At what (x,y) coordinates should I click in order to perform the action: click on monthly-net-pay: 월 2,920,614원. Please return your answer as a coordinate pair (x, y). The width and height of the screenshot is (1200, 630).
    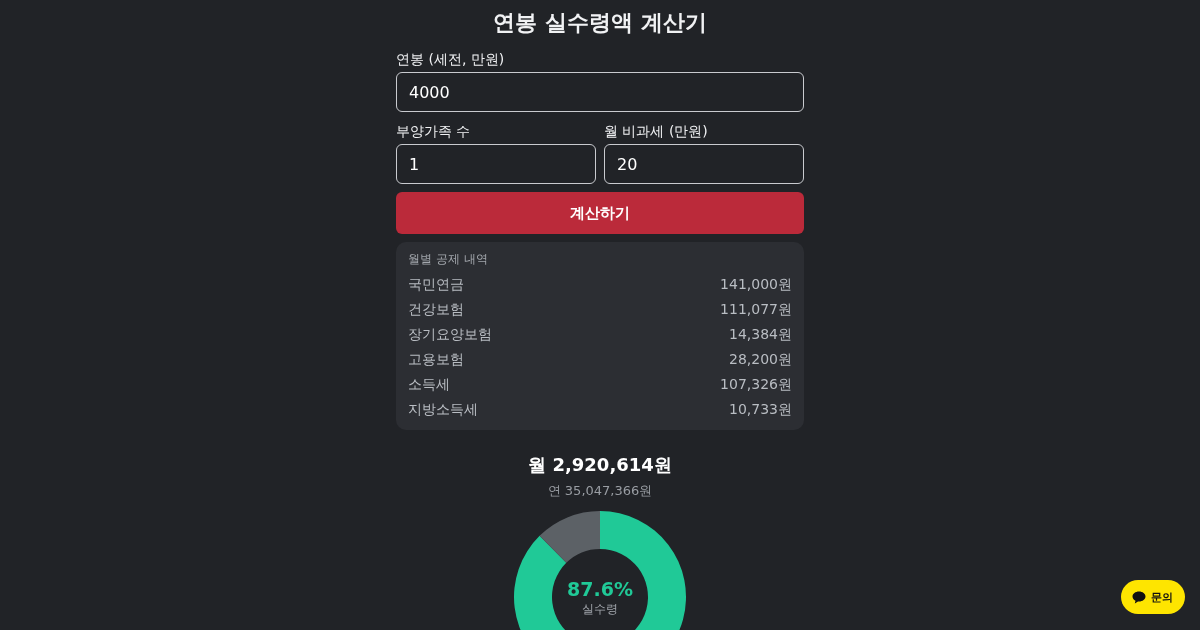
    Looking at the image, I should click on (600, 465).